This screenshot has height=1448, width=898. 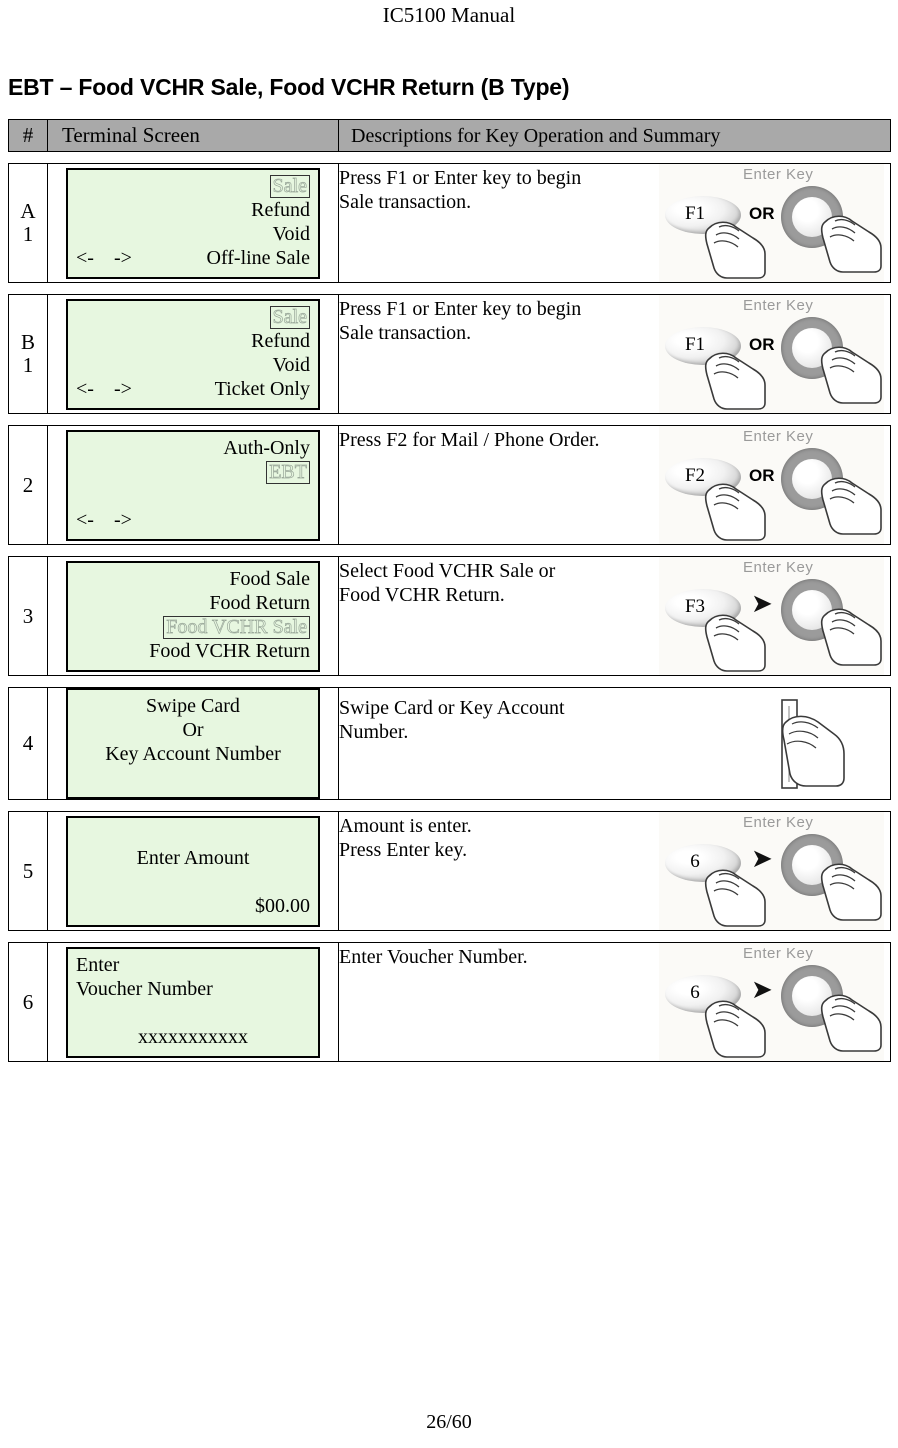 I want to click on lcd-line: Food VCHR Sale, so click(x=193, y=627).